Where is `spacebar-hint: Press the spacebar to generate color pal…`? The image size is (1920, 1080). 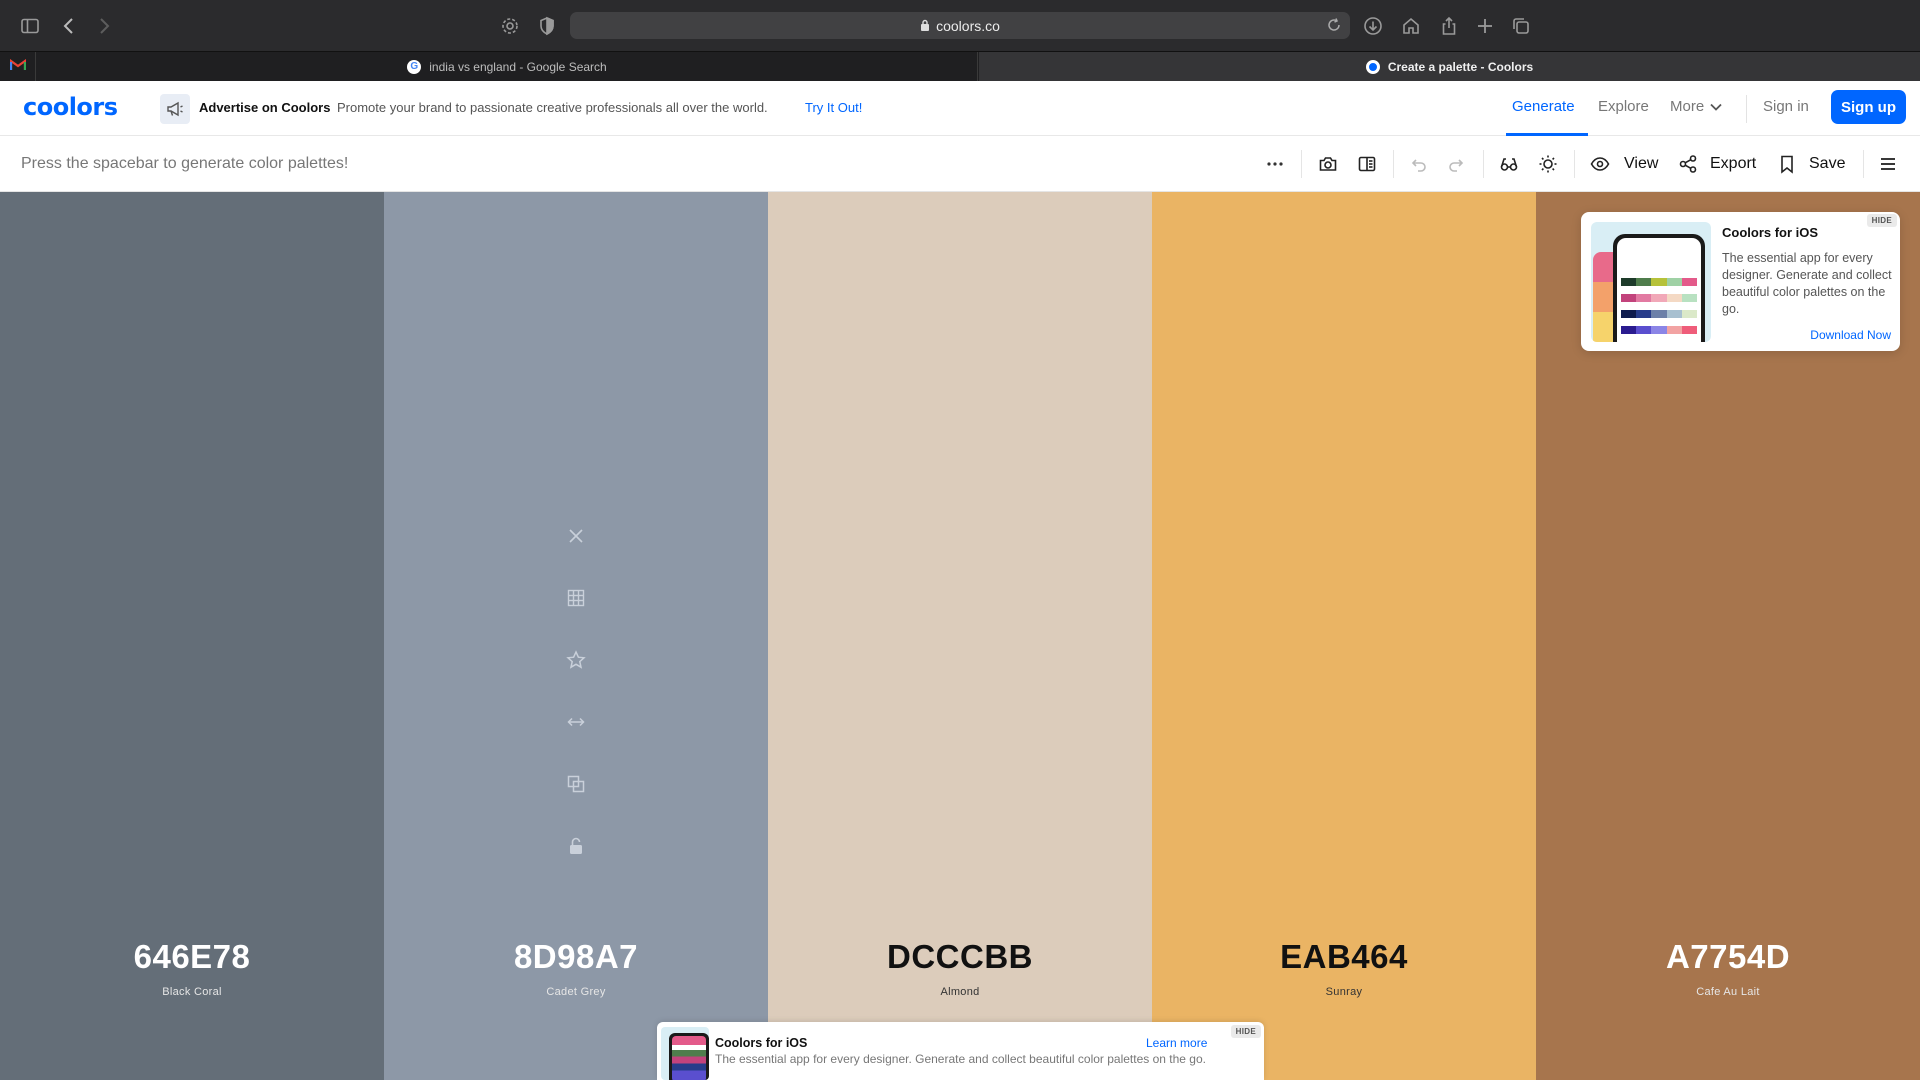 spacebar-hint: Press the spacebar to generate color pal… is located at coordinates (185, 163).